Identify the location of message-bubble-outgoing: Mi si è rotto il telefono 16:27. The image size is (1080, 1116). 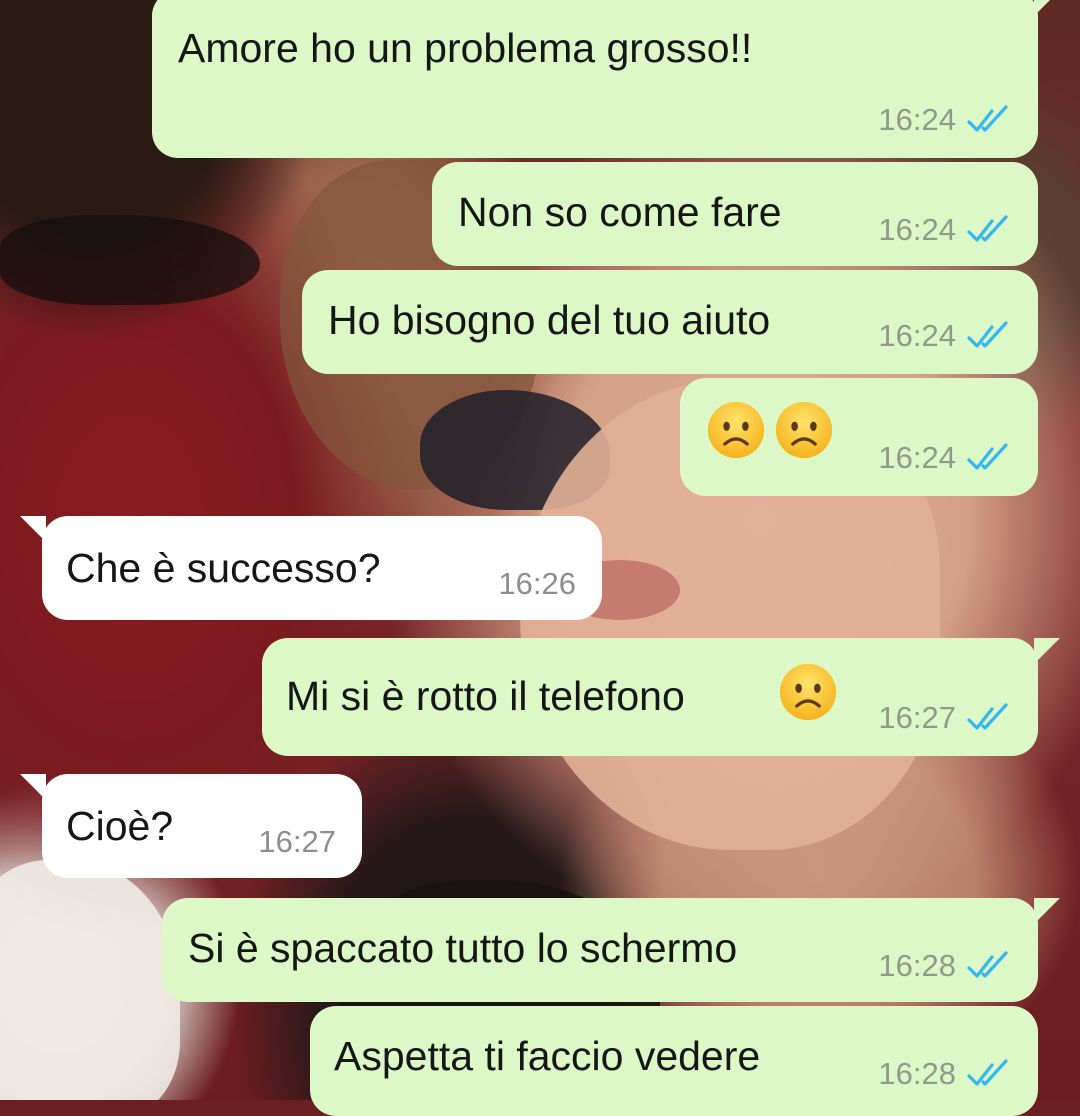
(661, 697).